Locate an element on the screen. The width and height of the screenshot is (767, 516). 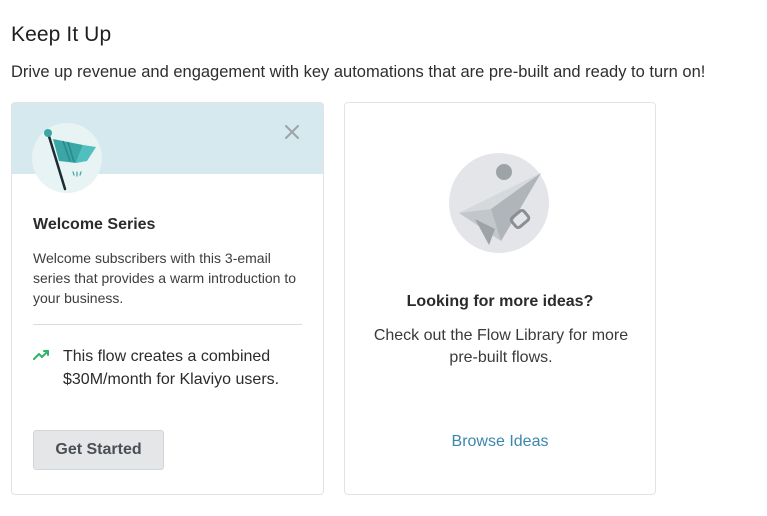
browse-ideas-link: Browse Ideas is located at coordinates (500, 442).